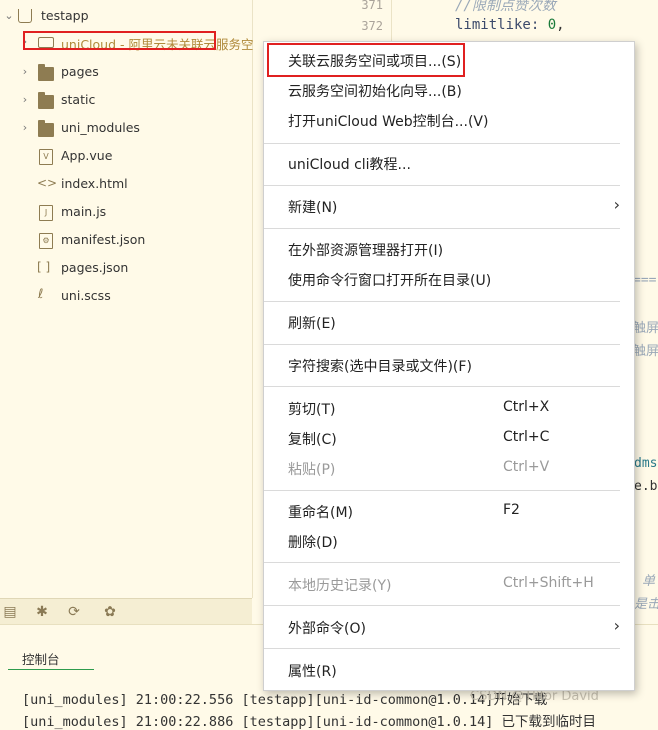 The width and height of the screenshot is (658, 730). I want to click on tree-item-pages-json: [ ] pages.json, so click(126, 268).